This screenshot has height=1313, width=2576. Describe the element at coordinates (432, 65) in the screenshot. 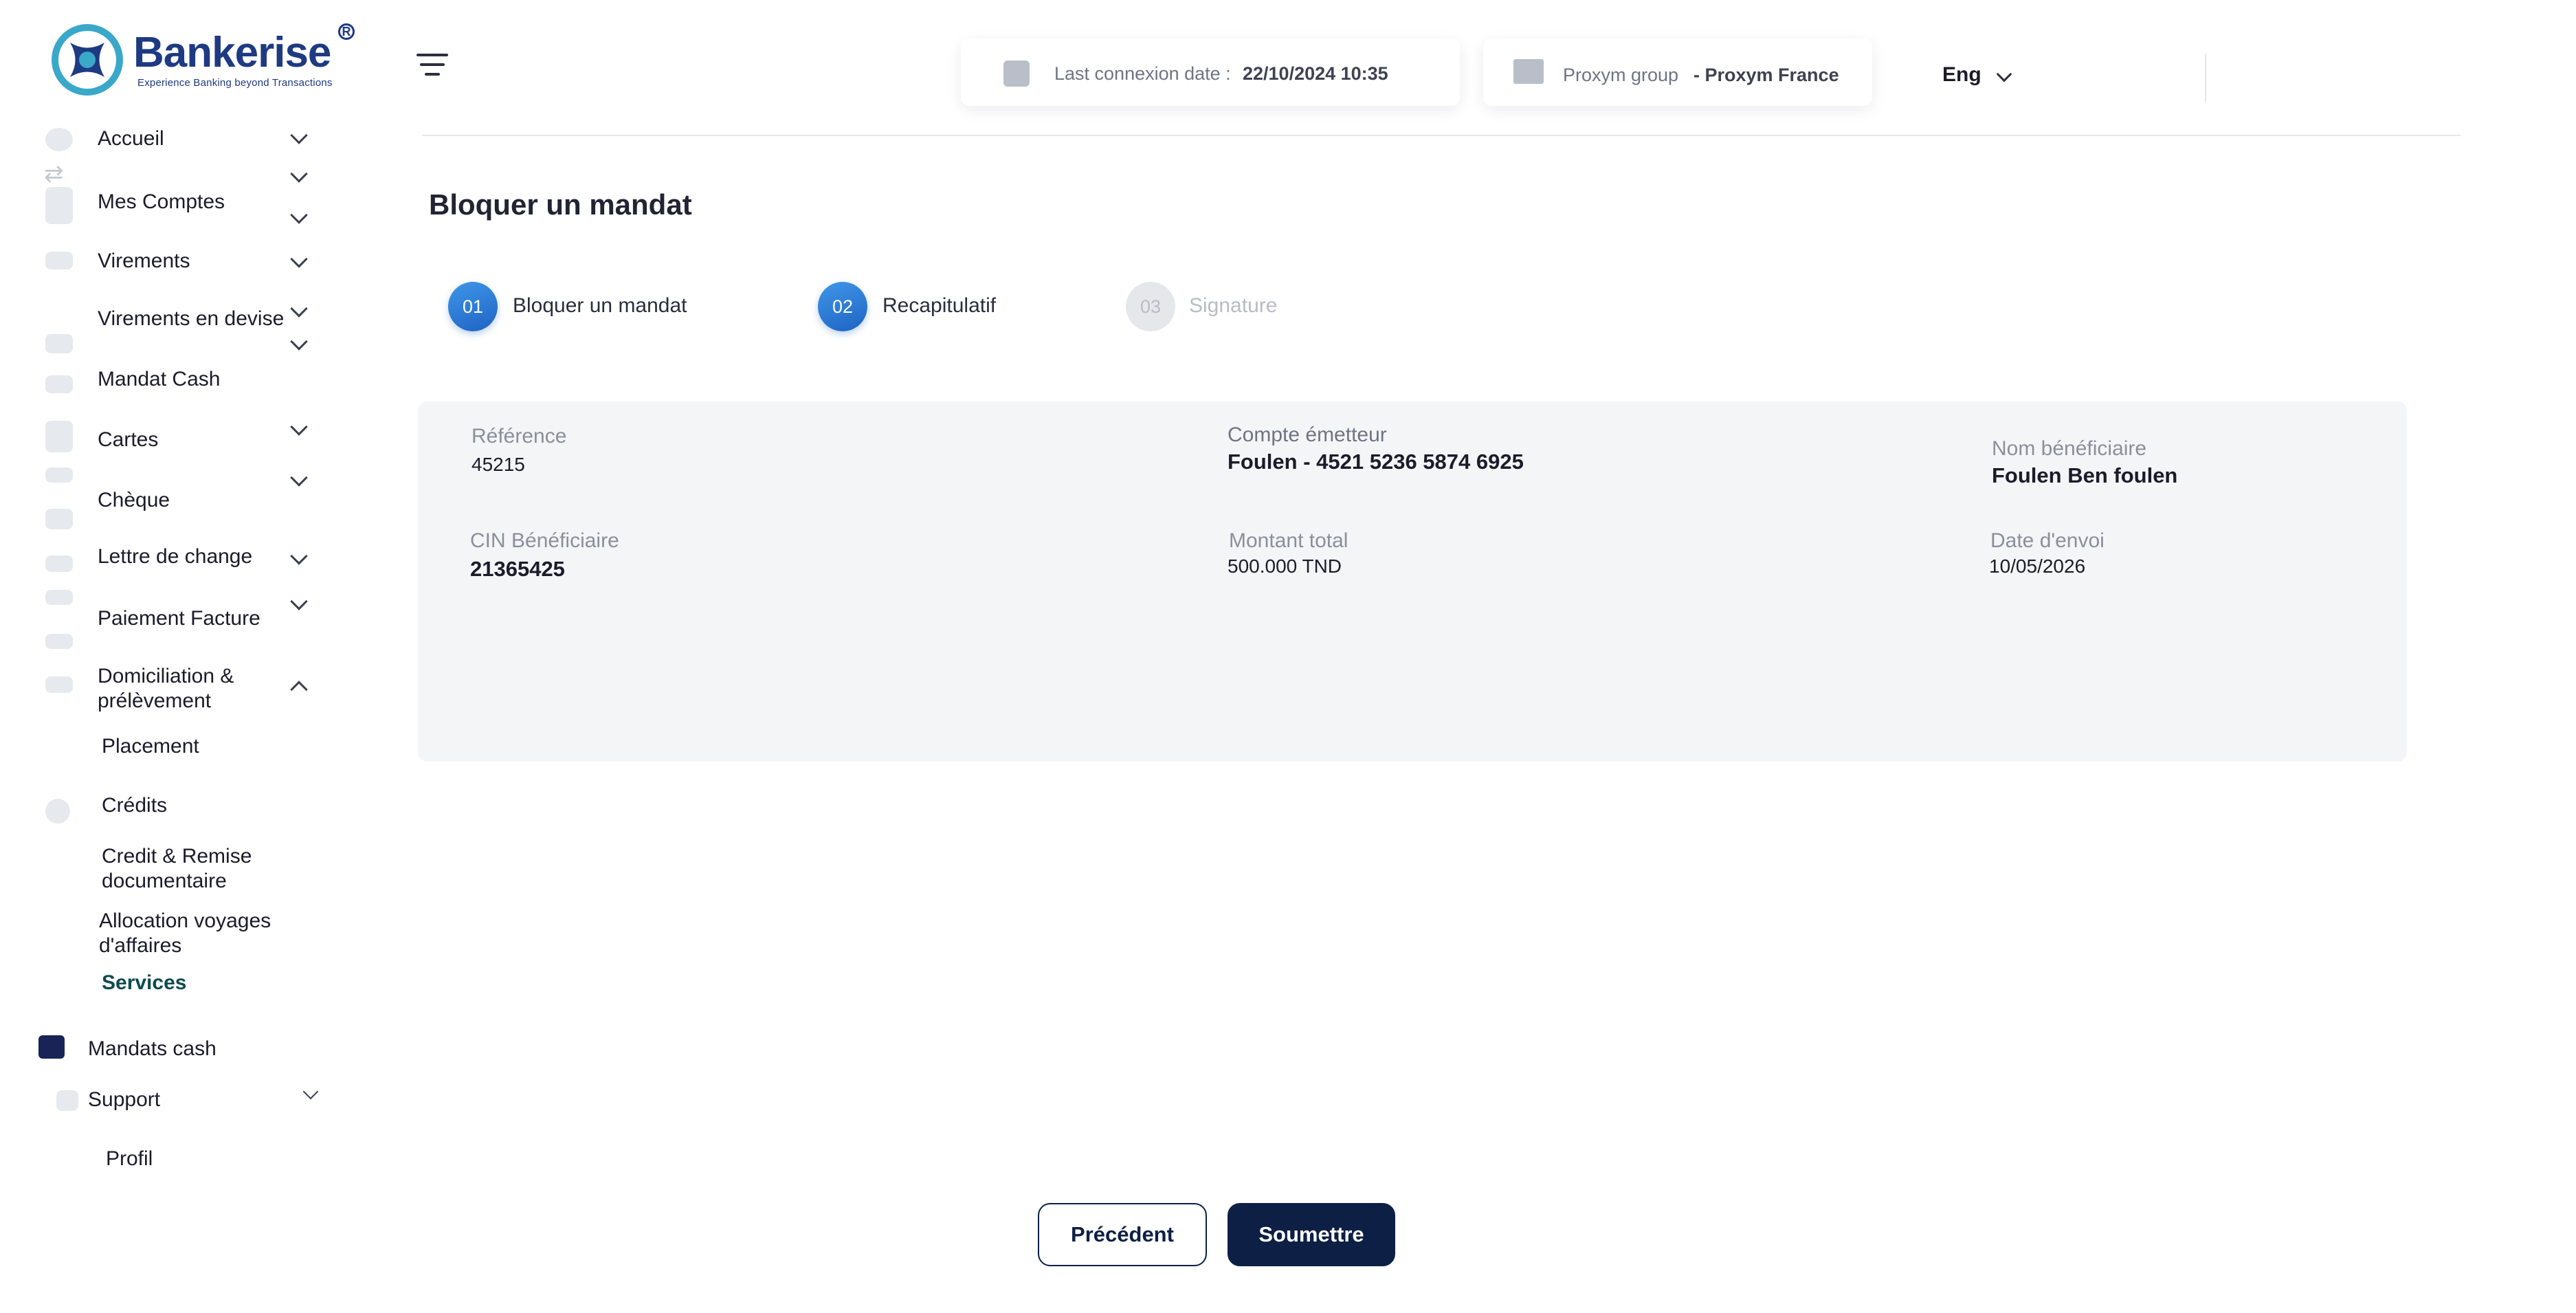

I see `menu-toggle-icon` at that location.